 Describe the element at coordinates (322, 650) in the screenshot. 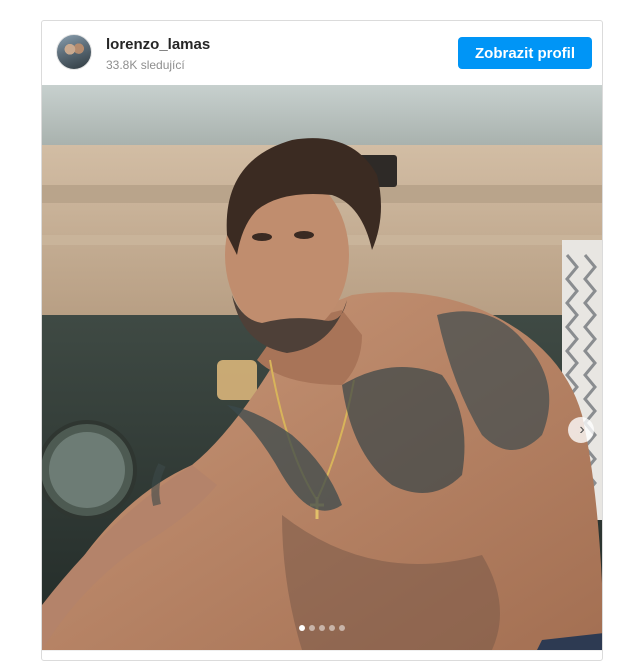

I see `divider` at that location.